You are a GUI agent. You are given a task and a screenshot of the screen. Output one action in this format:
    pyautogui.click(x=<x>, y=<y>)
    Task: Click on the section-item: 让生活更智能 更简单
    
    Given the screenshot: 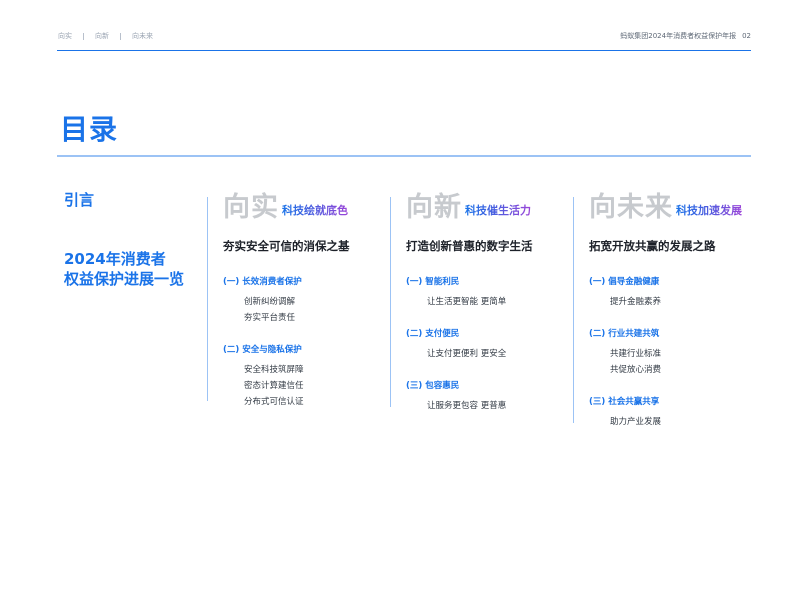 What is the action you would take?
    pyautogui.click(x=466, y=301)
    